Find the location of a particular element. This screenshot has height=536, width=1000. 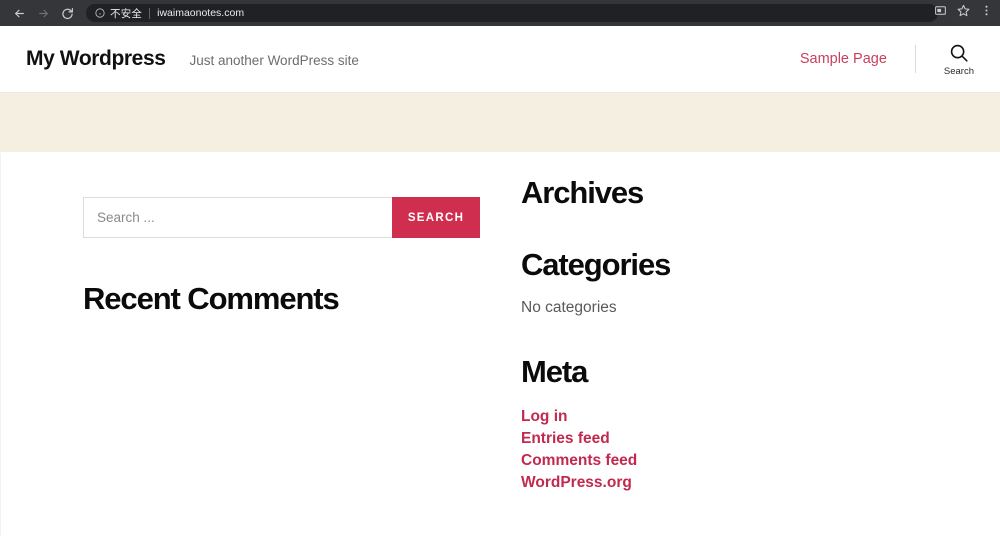

list-item: Log in is located at coordinates (760, 417).